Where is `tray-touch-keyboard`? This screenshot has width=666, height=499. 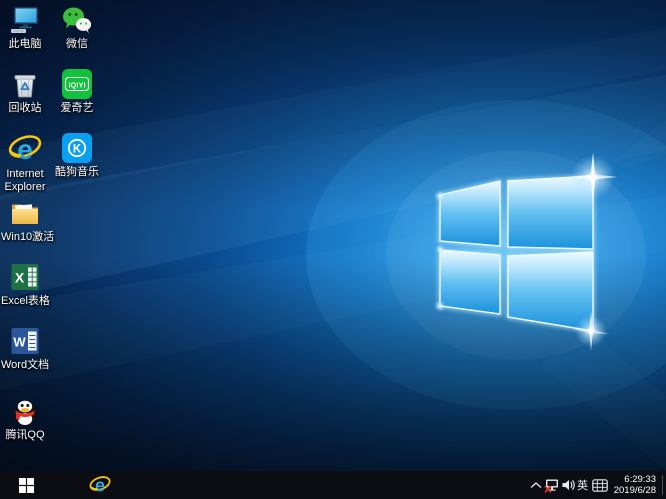 tray-touch-keyboard is located at coordinates (599, 485).